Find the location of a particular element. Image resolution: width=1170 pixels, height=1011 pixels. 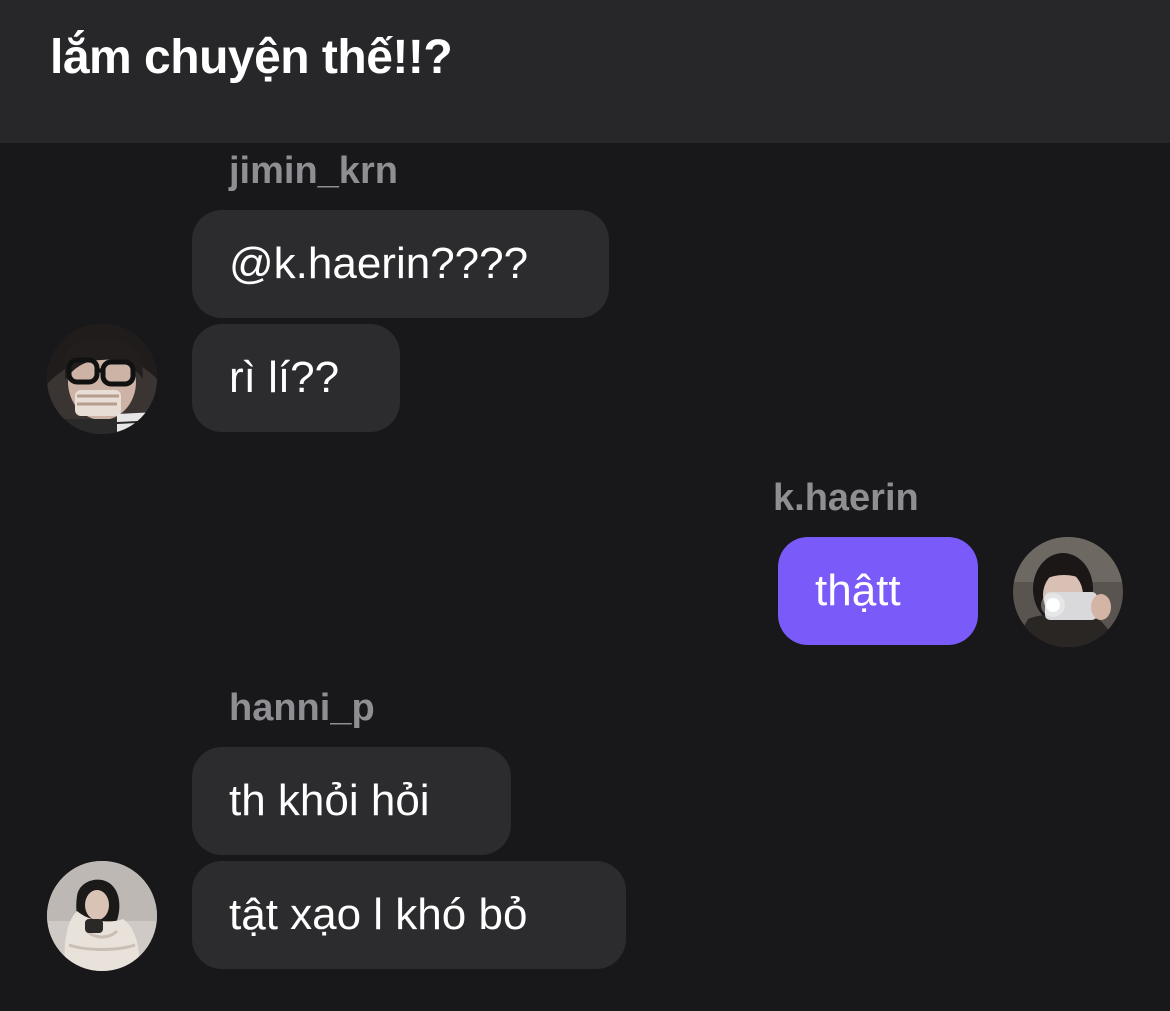

message-bubble: @k.haerin???? is located at coordinates (400, 264).